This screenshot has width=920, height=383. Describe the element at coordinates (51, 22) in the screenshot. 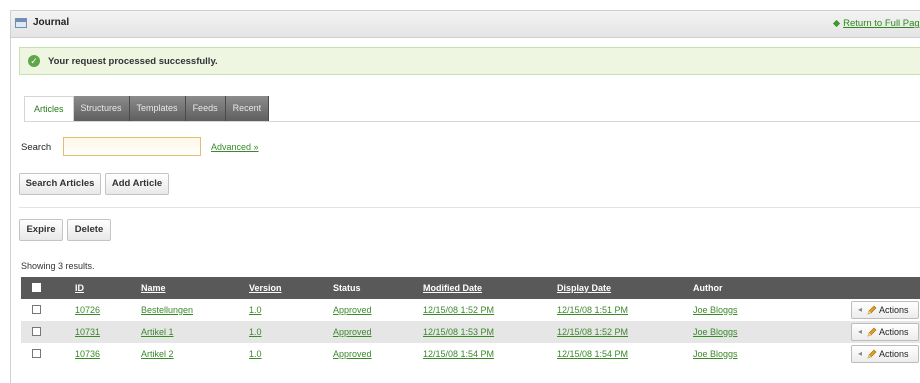

I see `portlet-title: Journal` at that location.